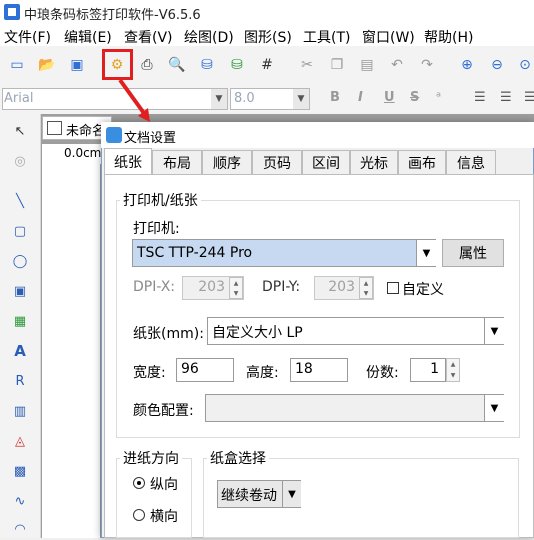  What do you see at coordinates (326, 162) in the screenshot?
I see `tab-range: 区间` at bounding box center [326, 162].